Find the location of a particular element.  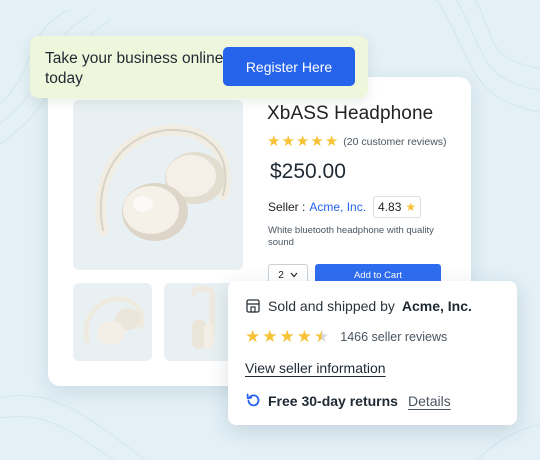

headphone-image is located at coordinates (163, 182).